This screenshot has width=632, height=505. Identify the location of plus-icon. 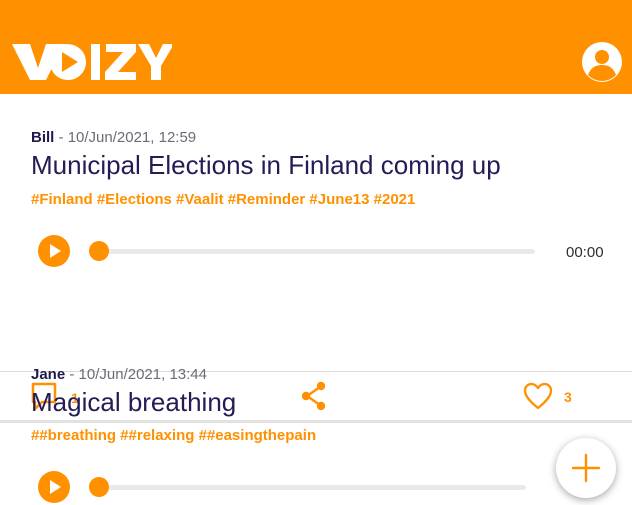
(586, 468).